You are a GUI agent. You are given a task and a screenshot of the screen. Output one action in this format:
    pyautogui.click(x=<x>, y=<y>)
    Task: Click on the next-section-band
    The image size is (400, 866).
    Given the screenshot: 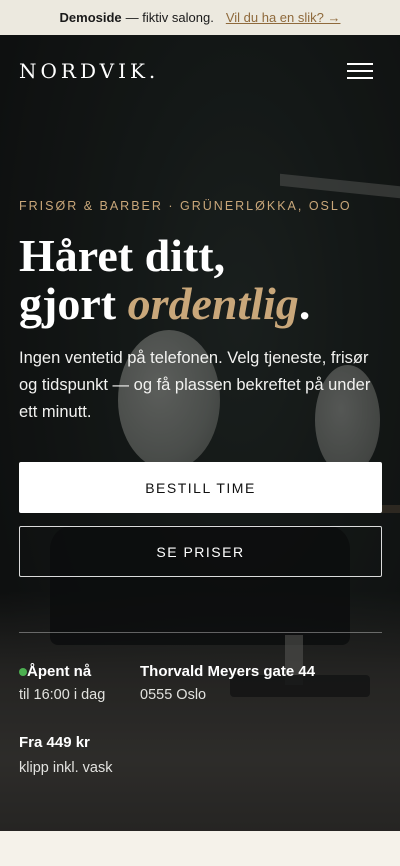 What is the action you would take?
    pyautogui.click(x=200, y=848)
    